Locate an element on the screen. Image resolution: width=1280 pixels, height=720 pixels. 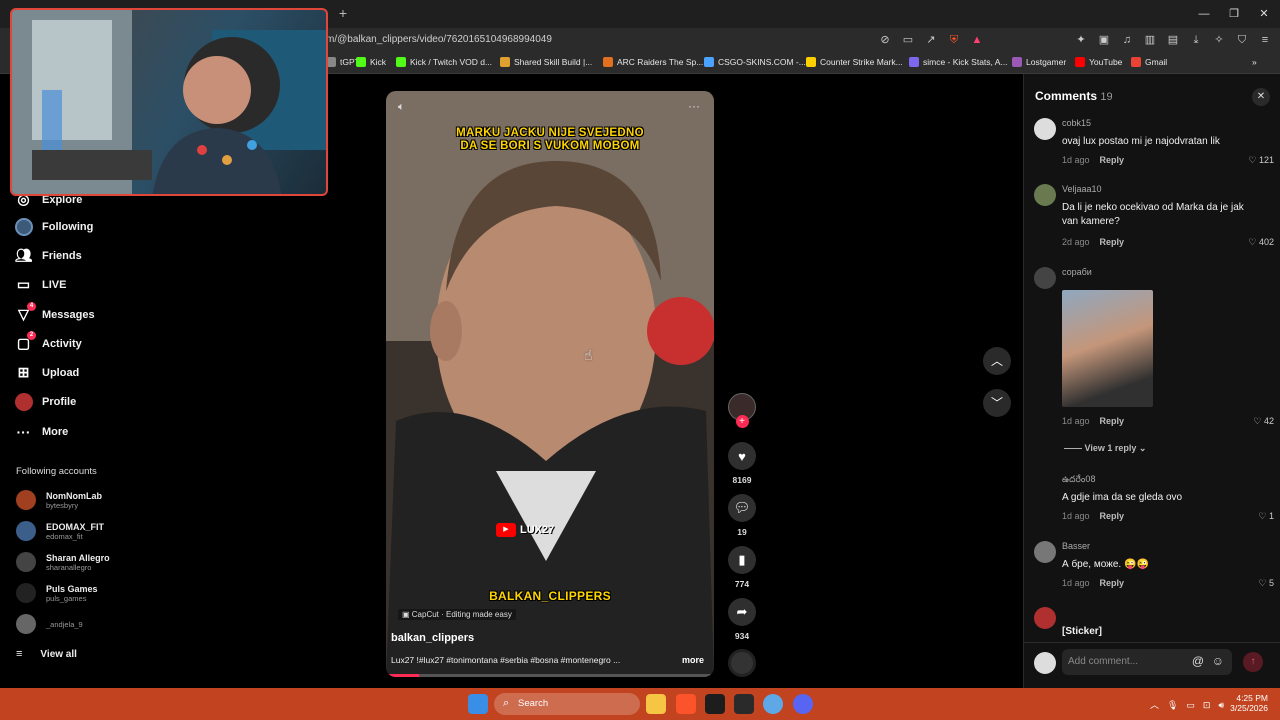
capcut-tag: ▣ CapCut · Editing made easy is located at coordinates (457, 614).